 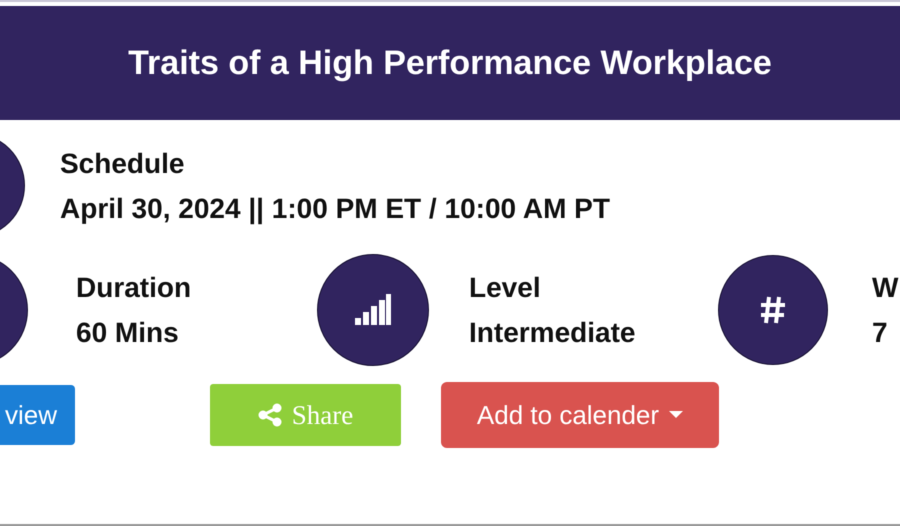 What do you see at coordinates (373, 310) in the screenshot?
I see `bars-icon` at bounding box center [373, 310].